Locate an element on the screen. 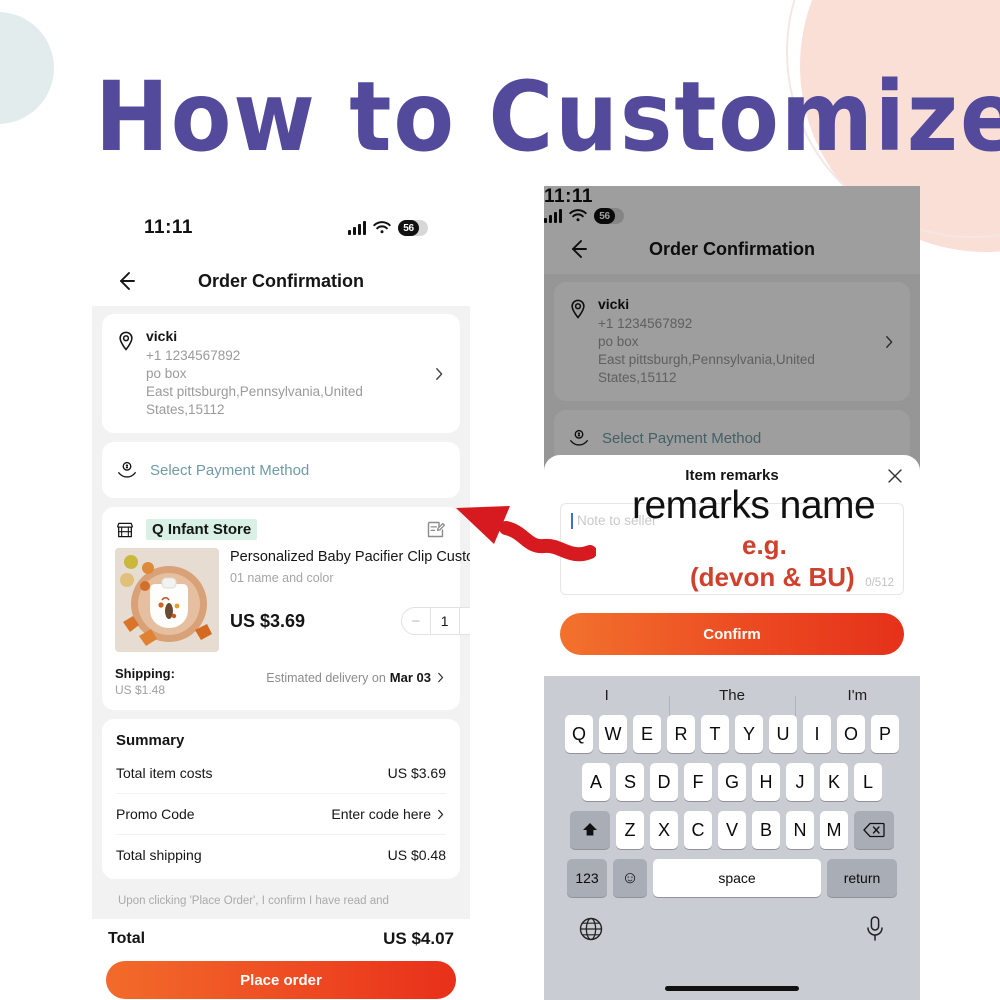 This screenshot has width=1000, height=1000. modal-title: Item remarks is located at coordinates (732, 475).